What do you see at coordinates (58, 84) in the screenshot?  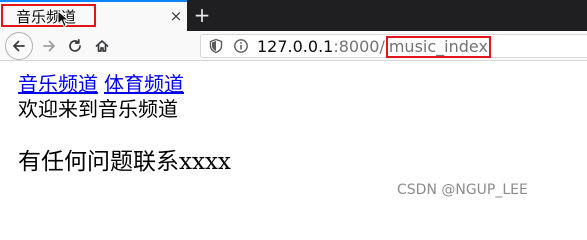 I see `link-music-channel: 音乐频道` at bounding box center [58, 84].